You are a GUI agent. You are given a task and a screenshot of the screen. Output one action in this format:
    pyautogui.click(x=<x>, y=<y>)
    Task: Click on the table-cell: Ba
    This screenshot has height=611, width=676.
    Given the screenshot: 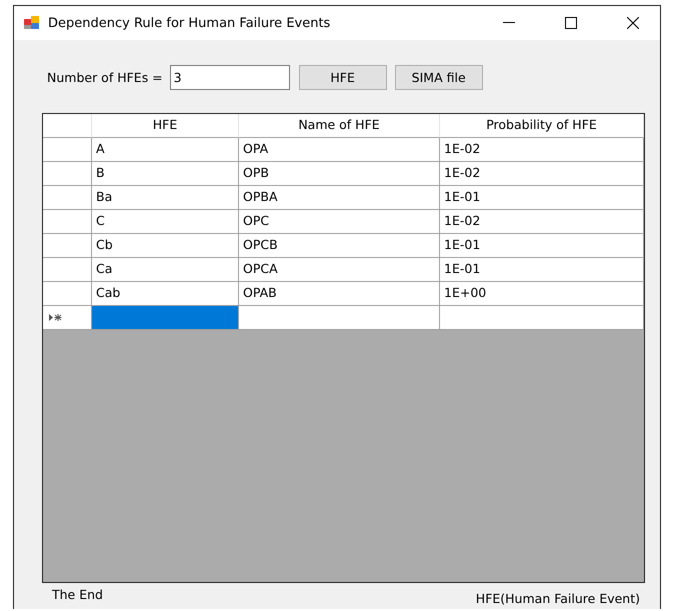 What is the action you would take?
    pyautogui.click(x=165, y=198)
    